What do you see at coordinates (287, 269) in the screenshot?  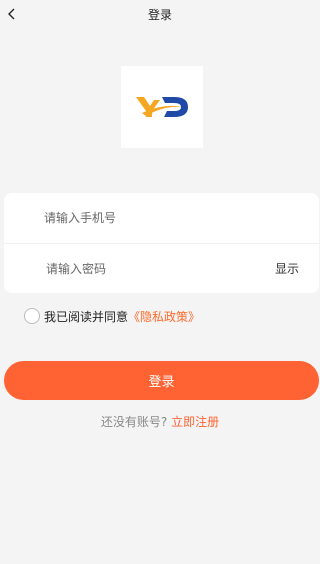 I see `show-password-toggle: 显示` at bounding box center [287, 269].